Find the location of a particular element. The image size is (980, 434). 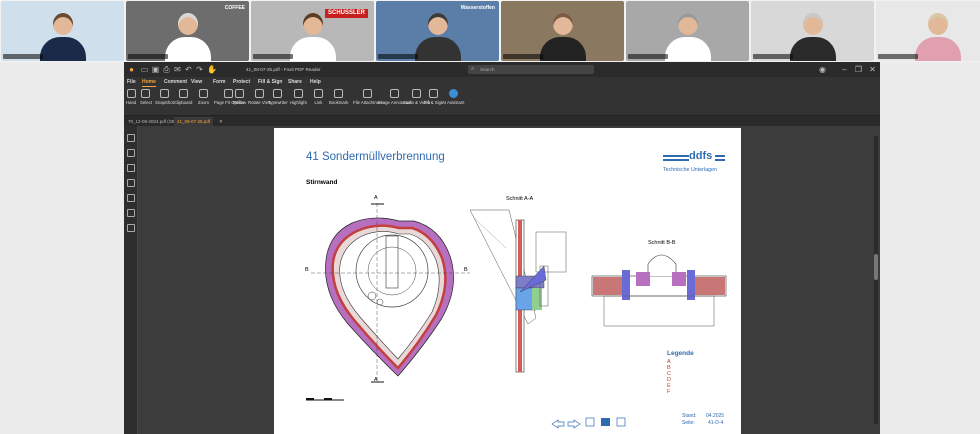

tool-fill-sign: Fill & Sign is located at coordinates (433, 102).